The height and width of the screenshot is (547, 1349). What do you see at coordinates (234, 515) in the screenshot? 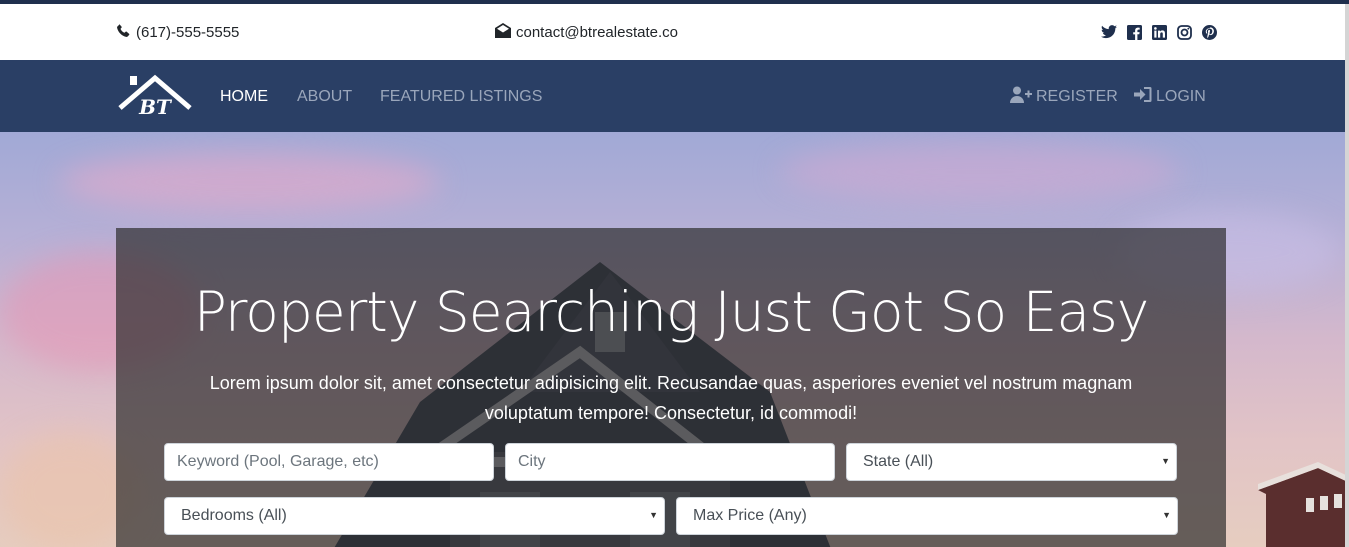
I see `bedrooms-select-value: Bedrooms (All)` at bounding box center [234, 515].